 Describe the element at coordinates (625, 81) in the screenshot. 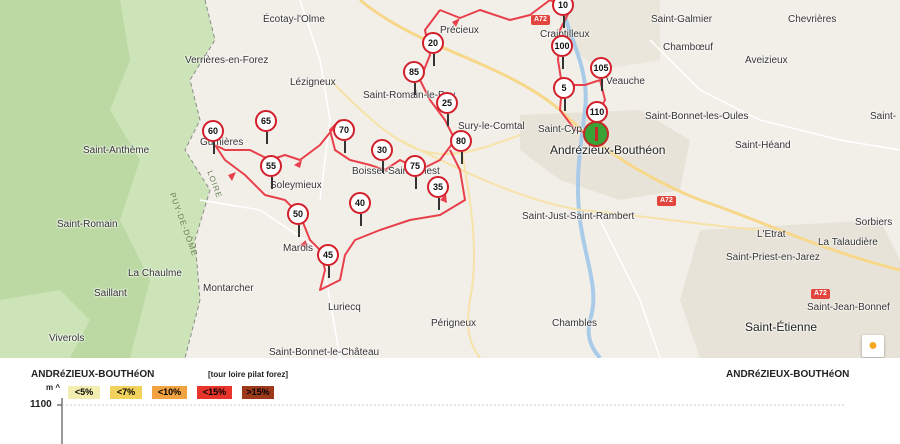

I see `town-label: Veauche` at that location.